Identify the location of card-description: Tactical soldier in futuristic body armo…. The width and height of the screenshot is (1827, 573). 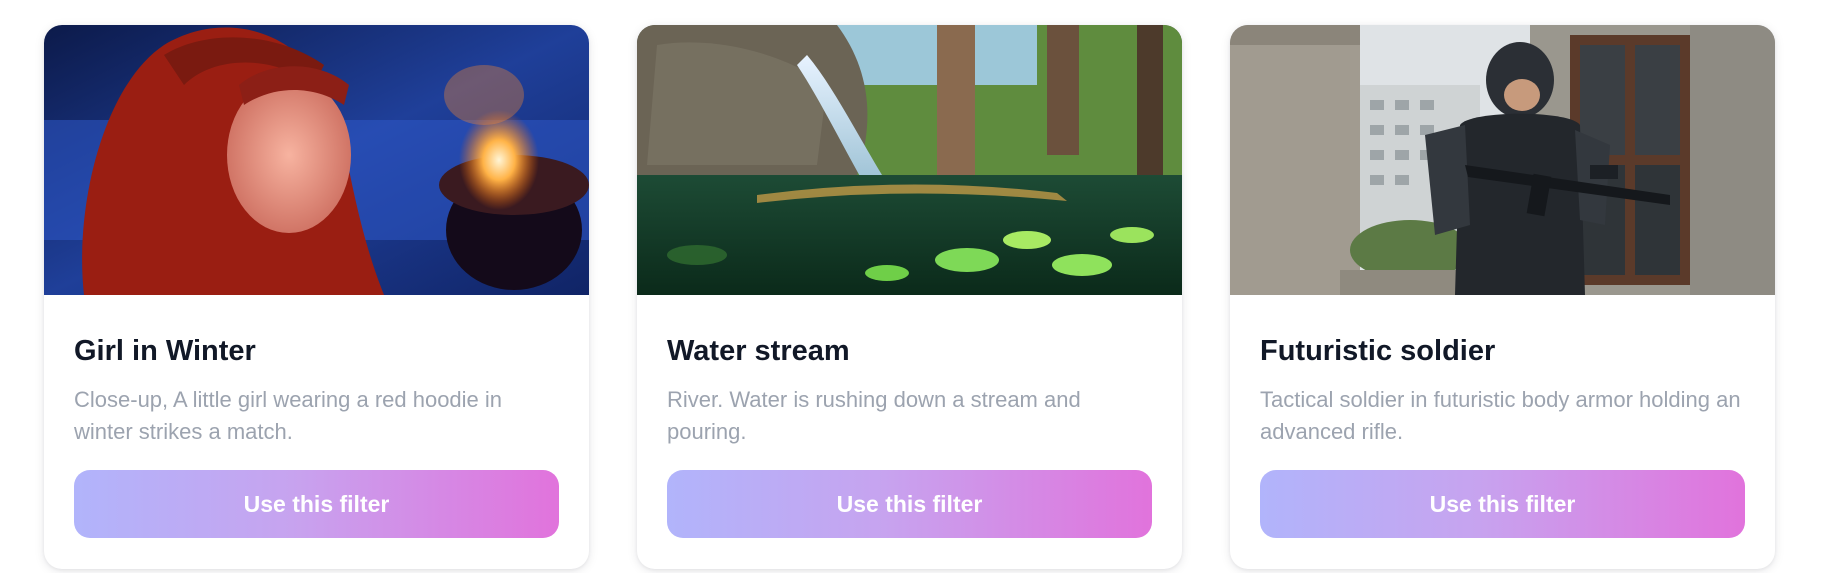
(1500, 416).